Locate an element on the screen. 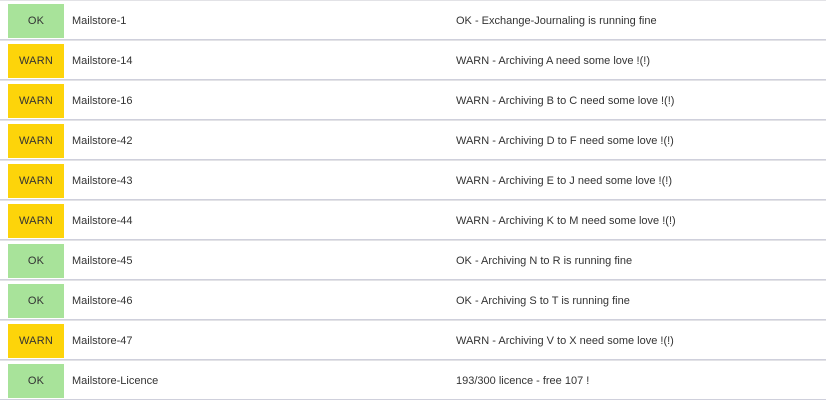 The width and height of the screenshot is (826, 405). status-output: OK - Exchange-Journaling is running fine is located at coordinates (556, 21).